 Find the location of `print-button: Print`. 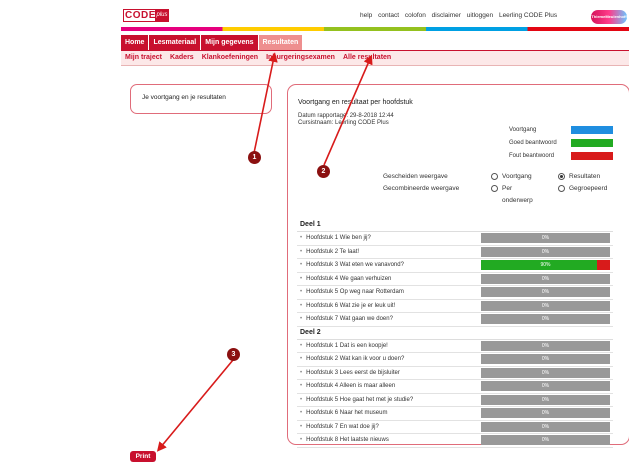

print-button: Print is located at coordinates (143, 456).